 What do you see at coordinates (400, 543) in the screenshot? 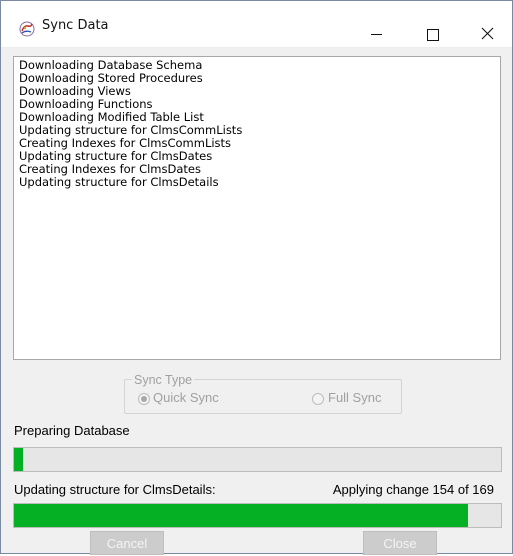
I see `close-dialog-button: Close` at bounding box center [400, 543].